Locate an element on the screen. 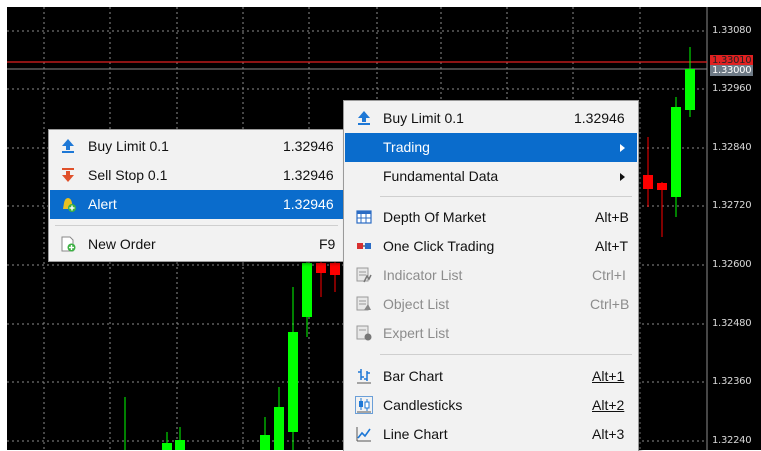  menu-item-price: 1.32946 is located at coordinates (599, 118).